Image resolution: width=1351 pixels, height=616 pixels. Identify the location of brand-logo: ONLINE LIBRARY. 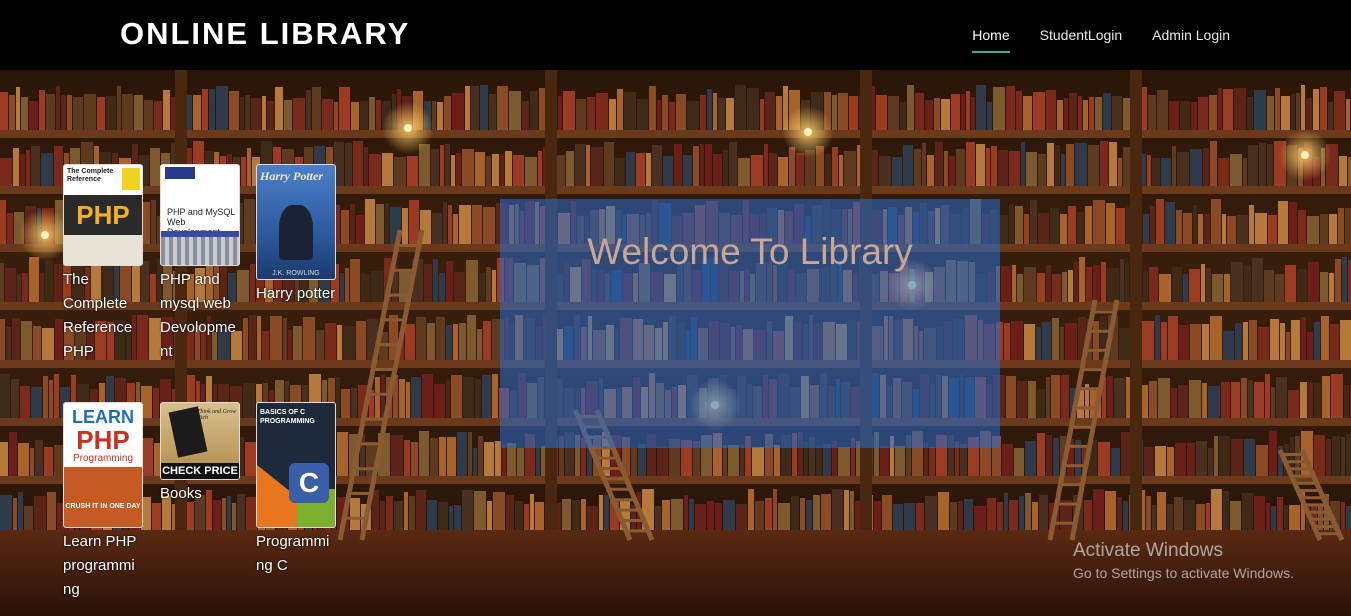
(265, 34).